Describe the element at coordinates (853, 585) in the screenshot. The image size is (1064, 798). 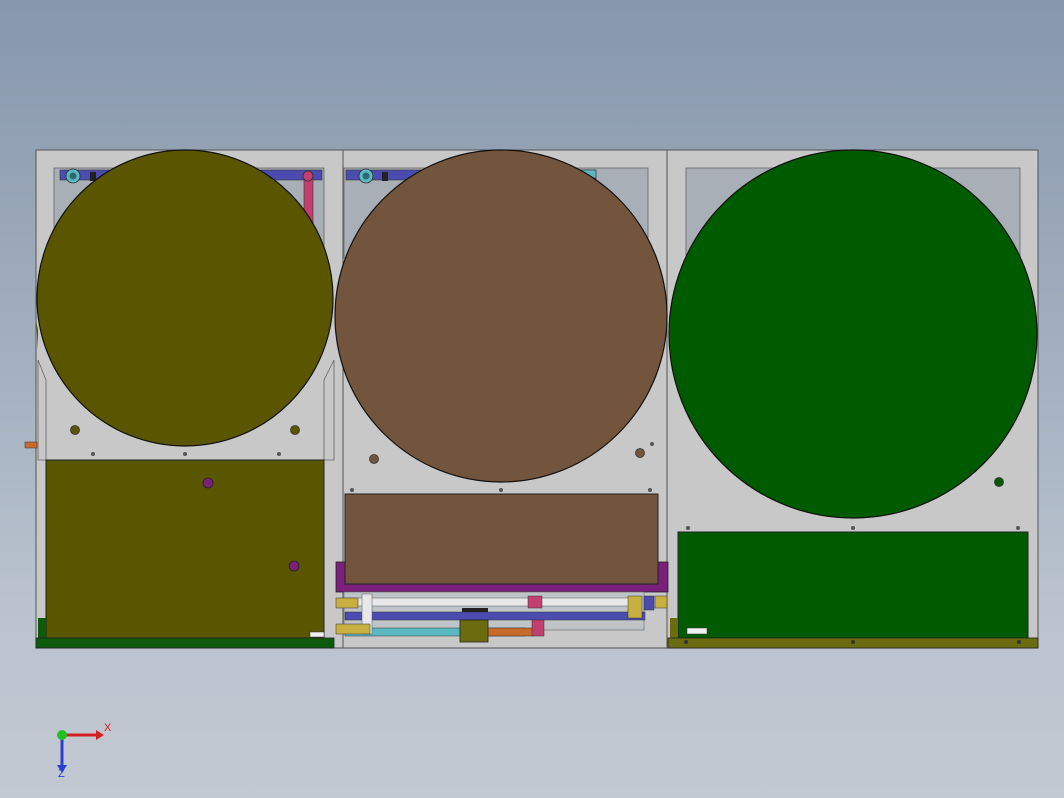
I see `right-panel` at that location.